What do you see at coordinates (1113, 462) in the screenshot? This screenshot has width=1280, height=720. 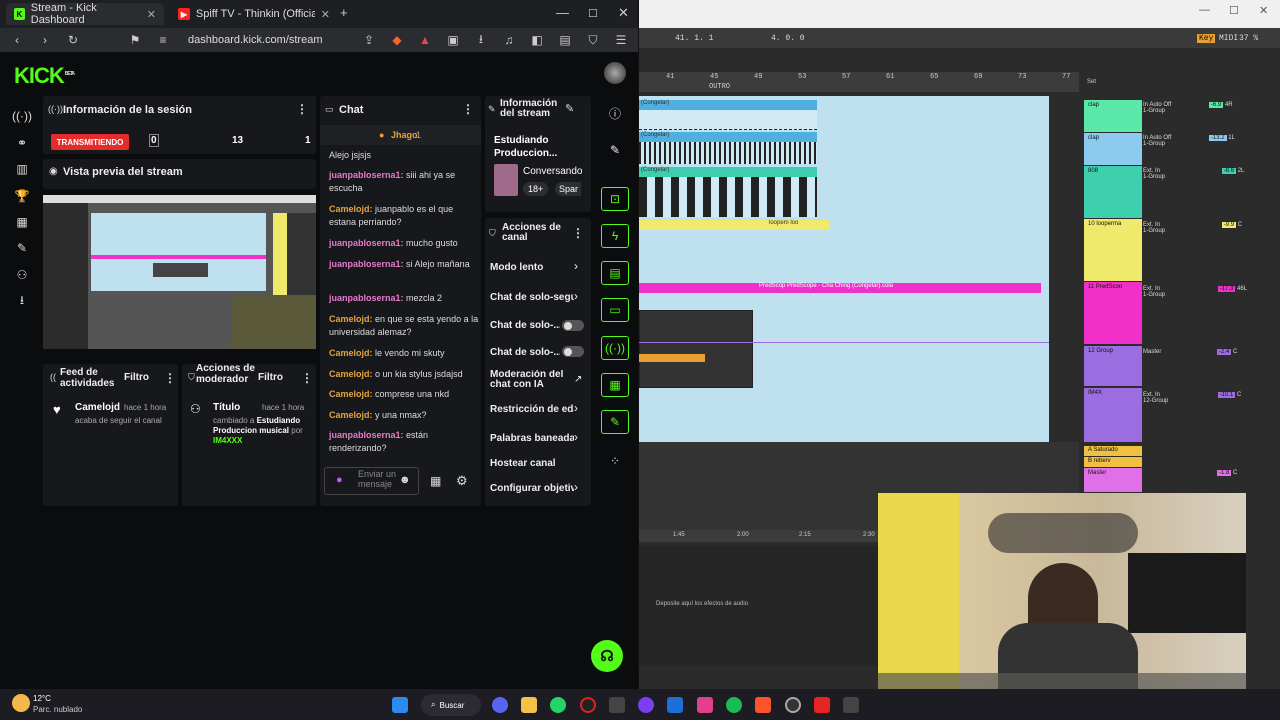 I see `return-track-header: B reberv` at bounding box center [1113, 462].